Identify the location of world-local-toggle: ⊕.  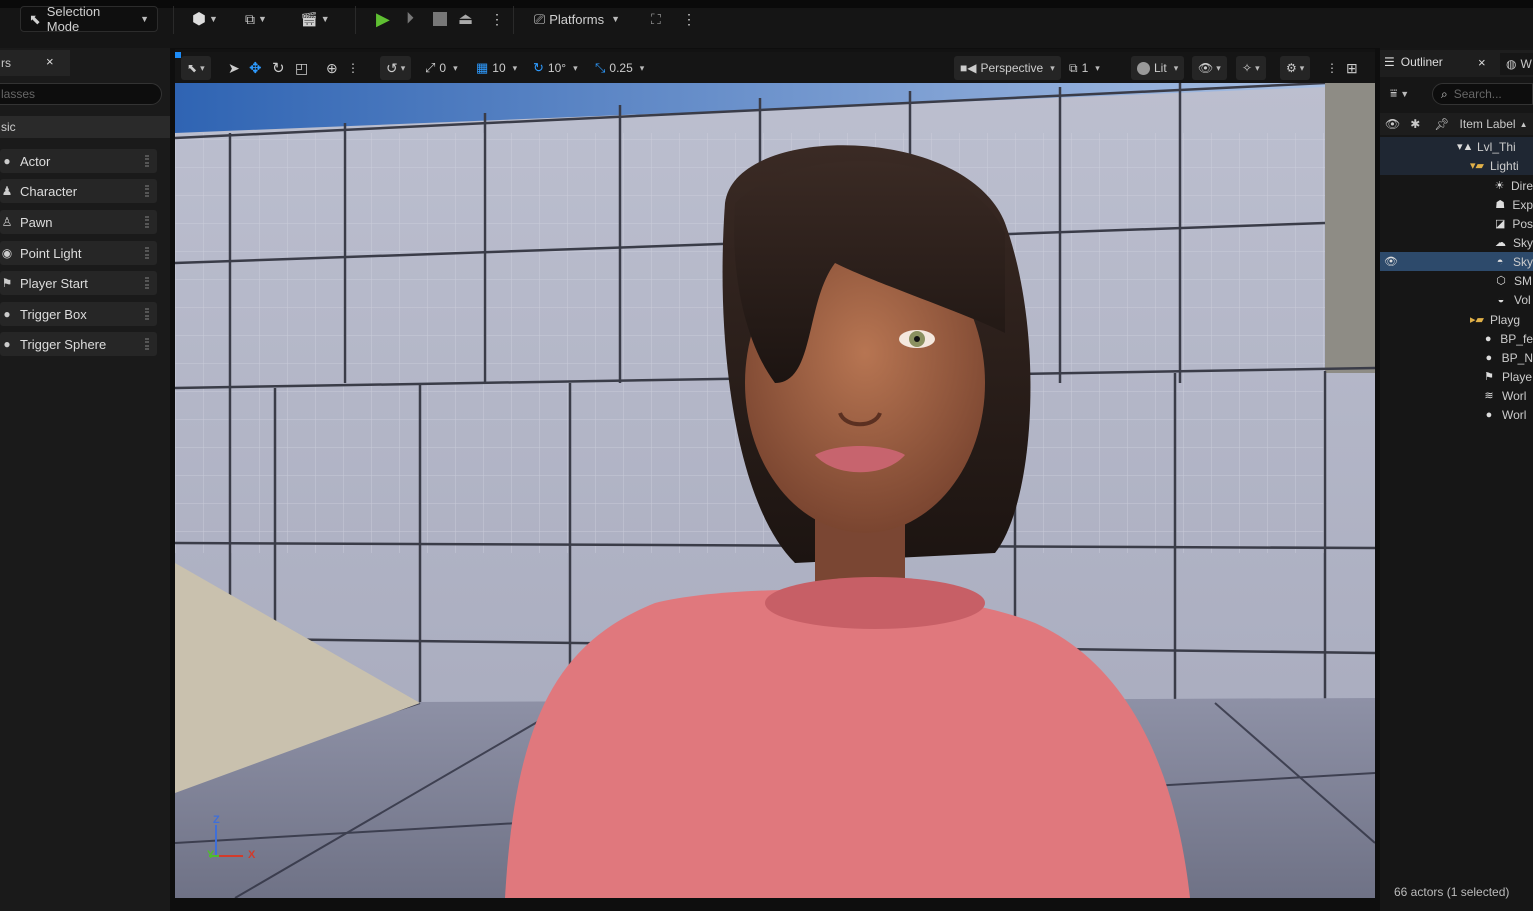
(332, 68).